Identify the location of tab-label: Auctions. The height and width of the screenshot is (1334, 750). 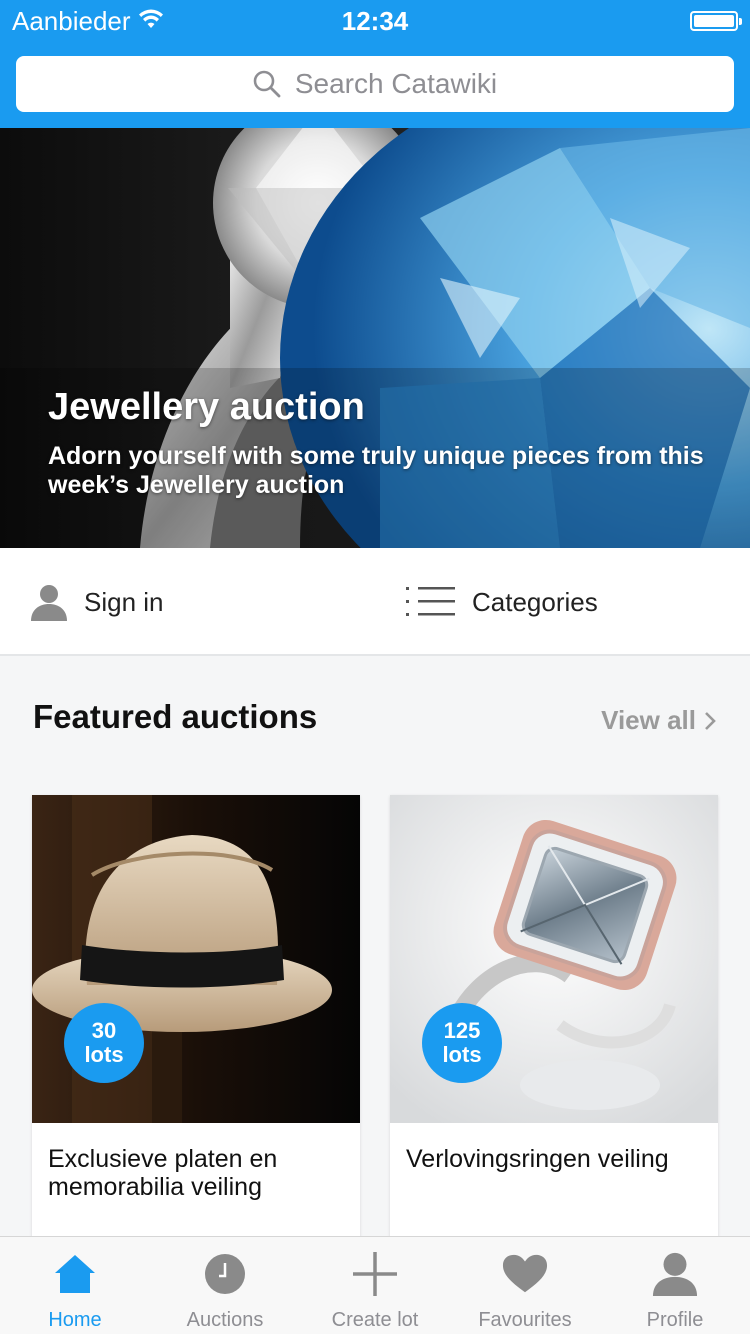
(225, 1320).